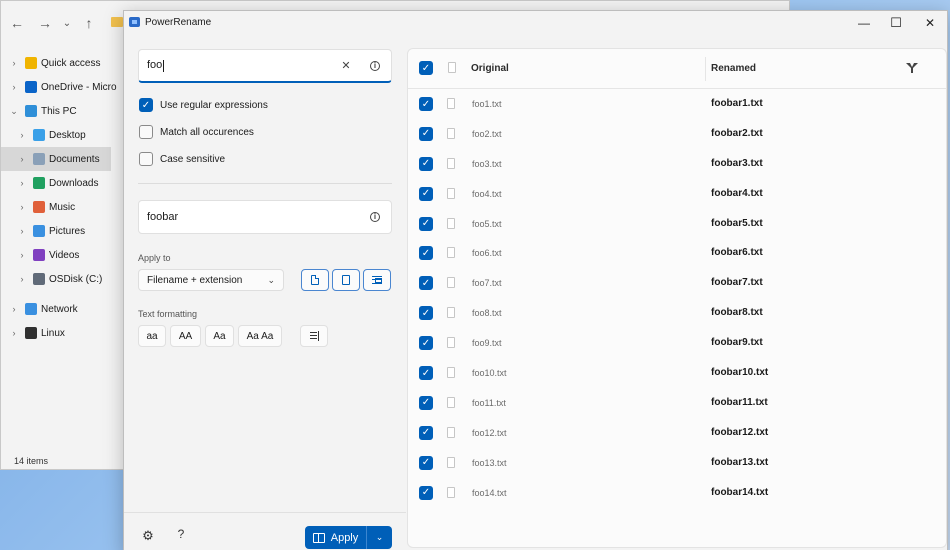 This screenshot has height=550, width=950. Describe the element at coordinates (677, 224) in the screenshot. I see `table-row: ✓ foo5.txt foobar5.txt` at that location.